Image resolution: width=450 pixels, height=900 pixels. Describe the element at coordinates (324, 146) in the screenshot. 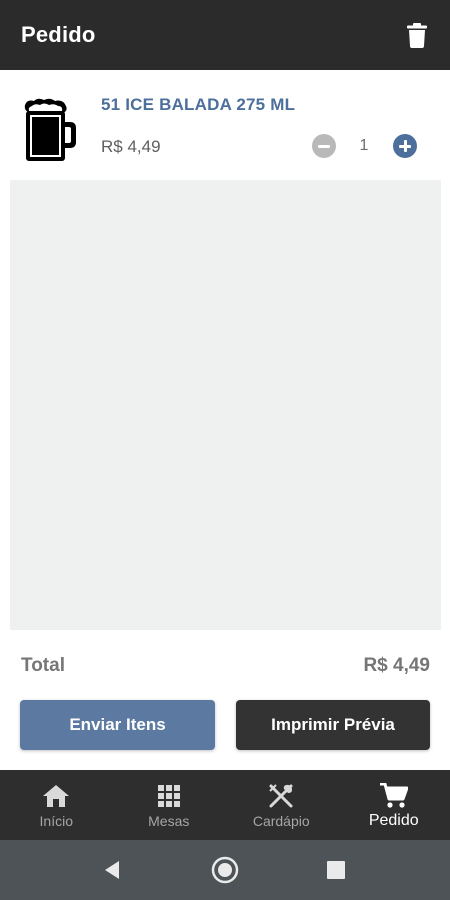

I see `decrease-quantity-button` at that location.